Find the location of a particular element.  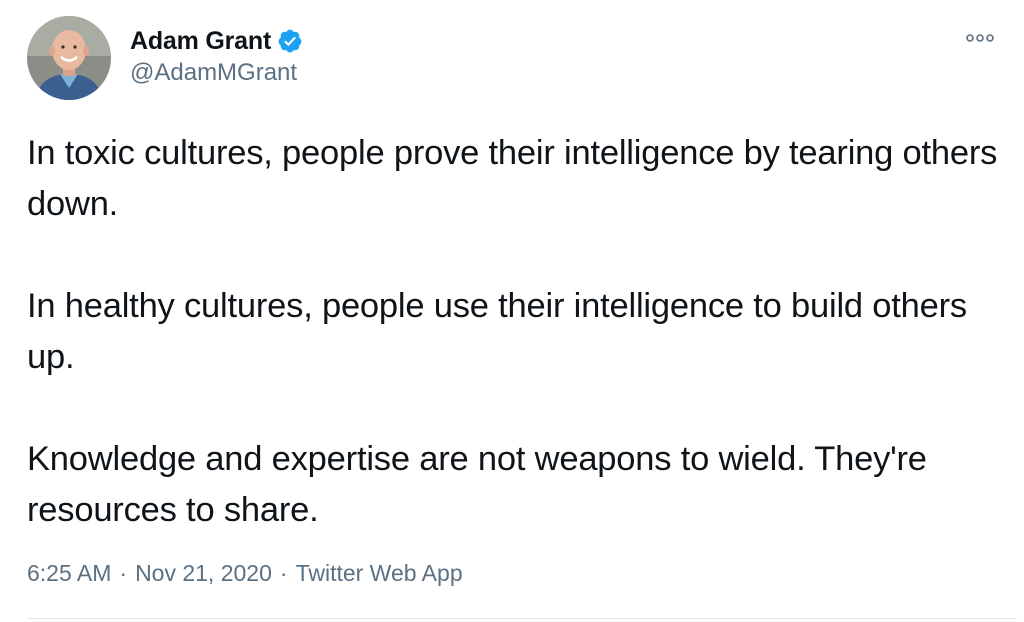

author-handle: @AdamMGrant is located at coordinates (213, 73).